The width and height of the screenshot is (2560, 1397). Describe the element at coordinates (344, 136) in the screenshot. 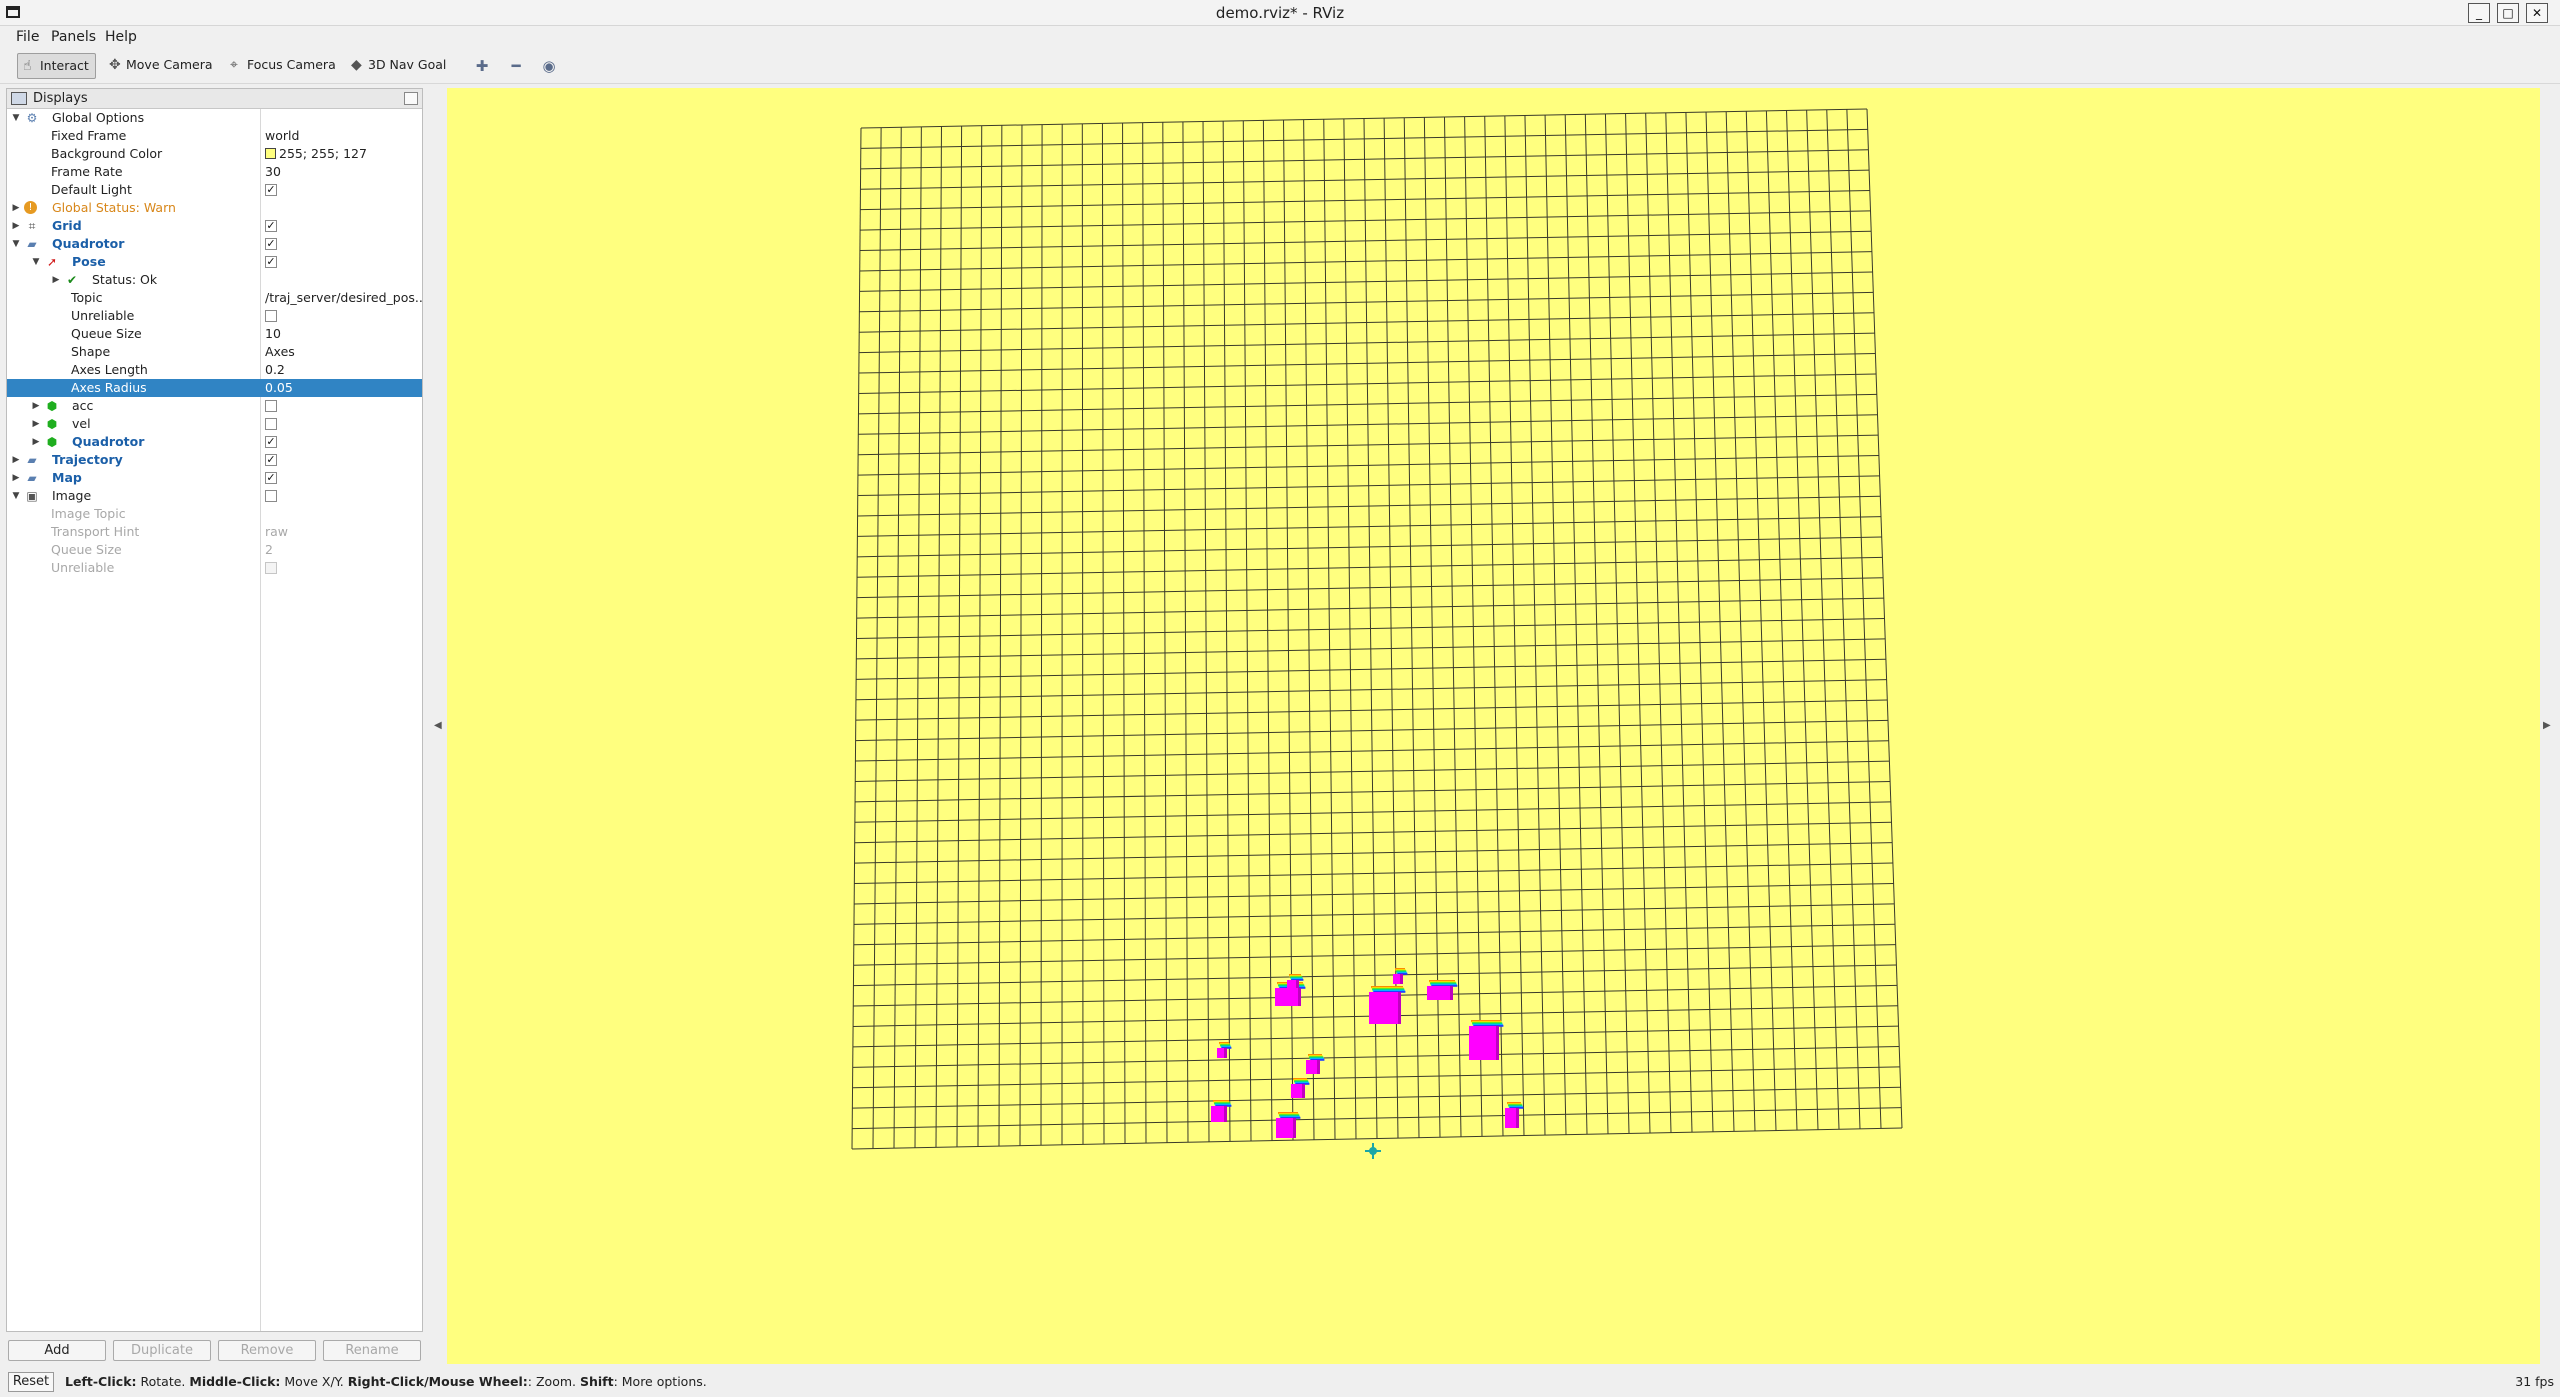

I see `fixed-frame-value: world` at that location.